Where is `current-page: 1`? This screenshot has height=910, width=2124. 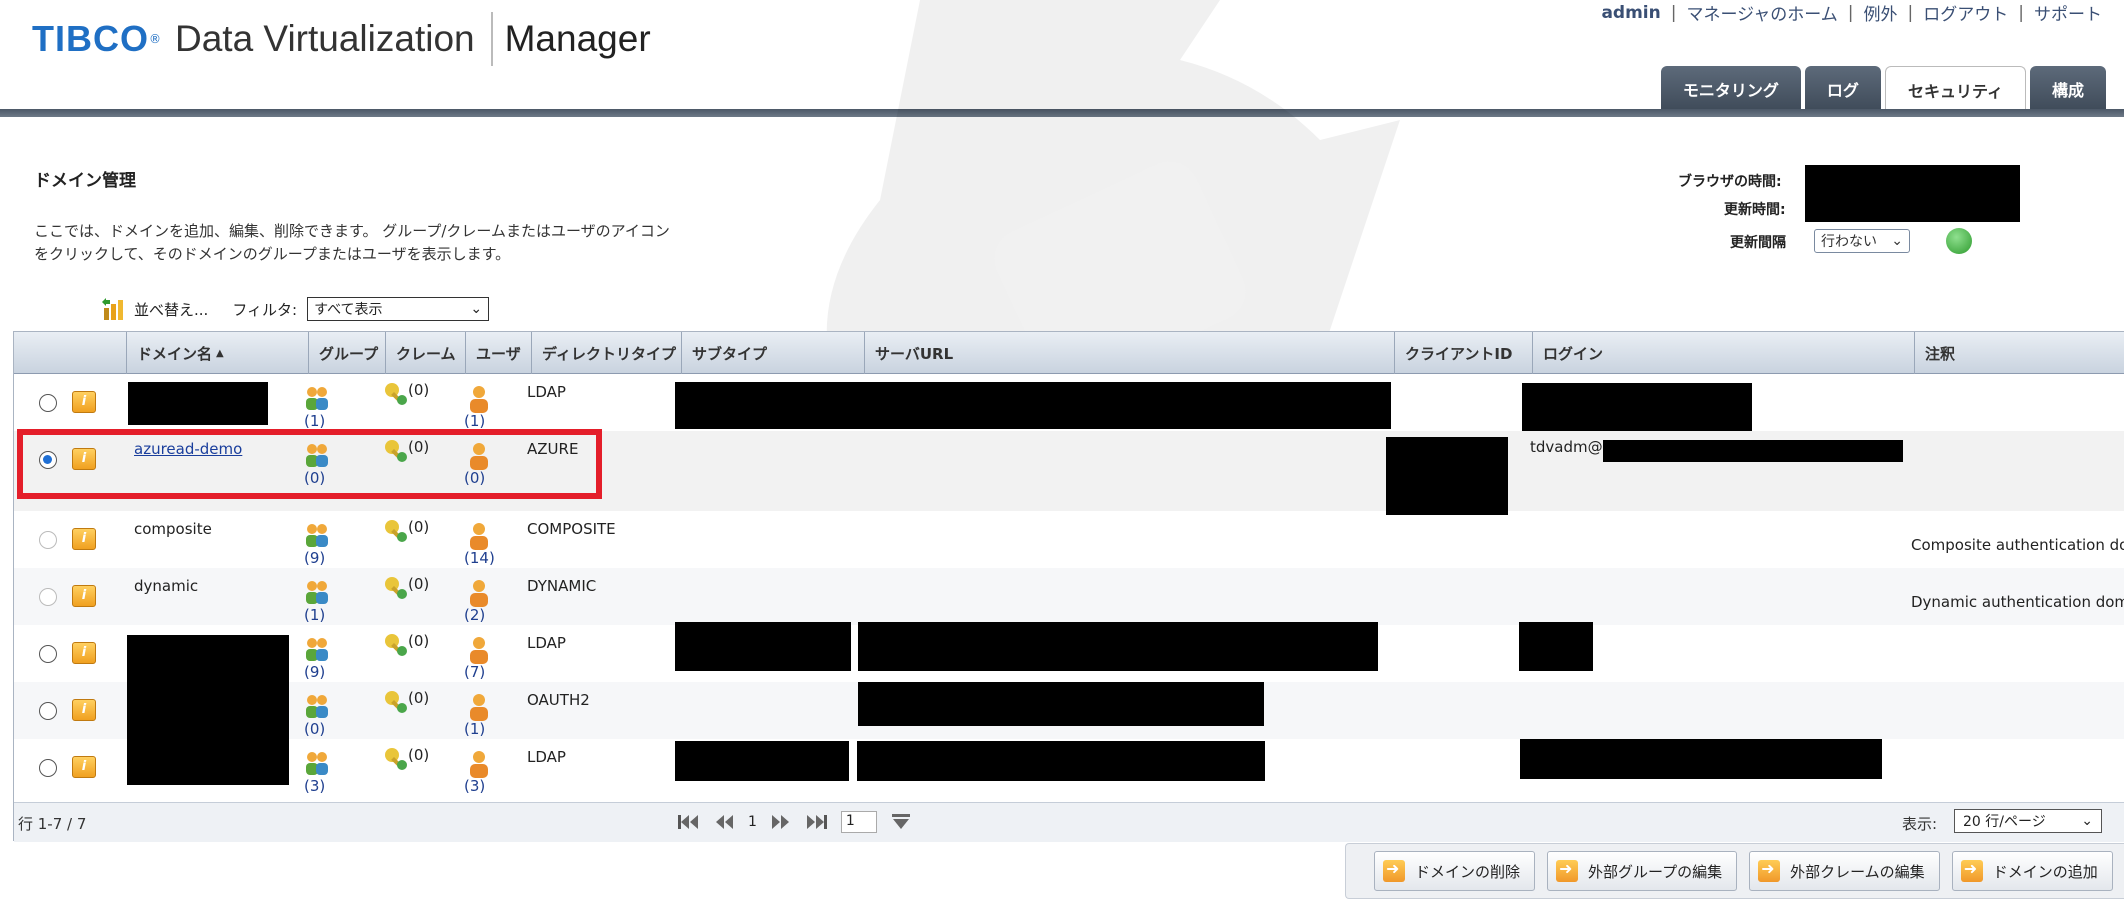
current-page: 1 is located at coordinates (752, 822).